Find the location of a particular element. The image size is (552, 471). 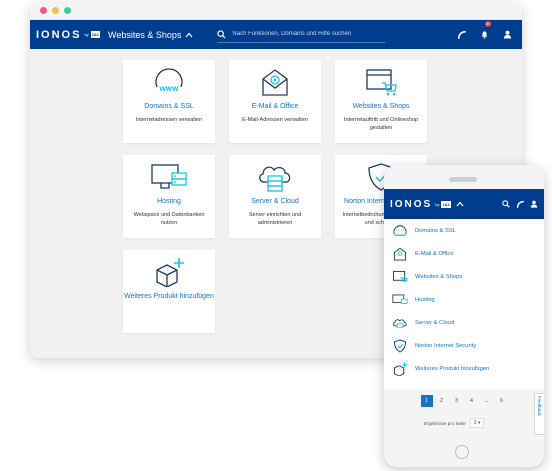

globe-www-icon: www is located at coordinates (169, 82).